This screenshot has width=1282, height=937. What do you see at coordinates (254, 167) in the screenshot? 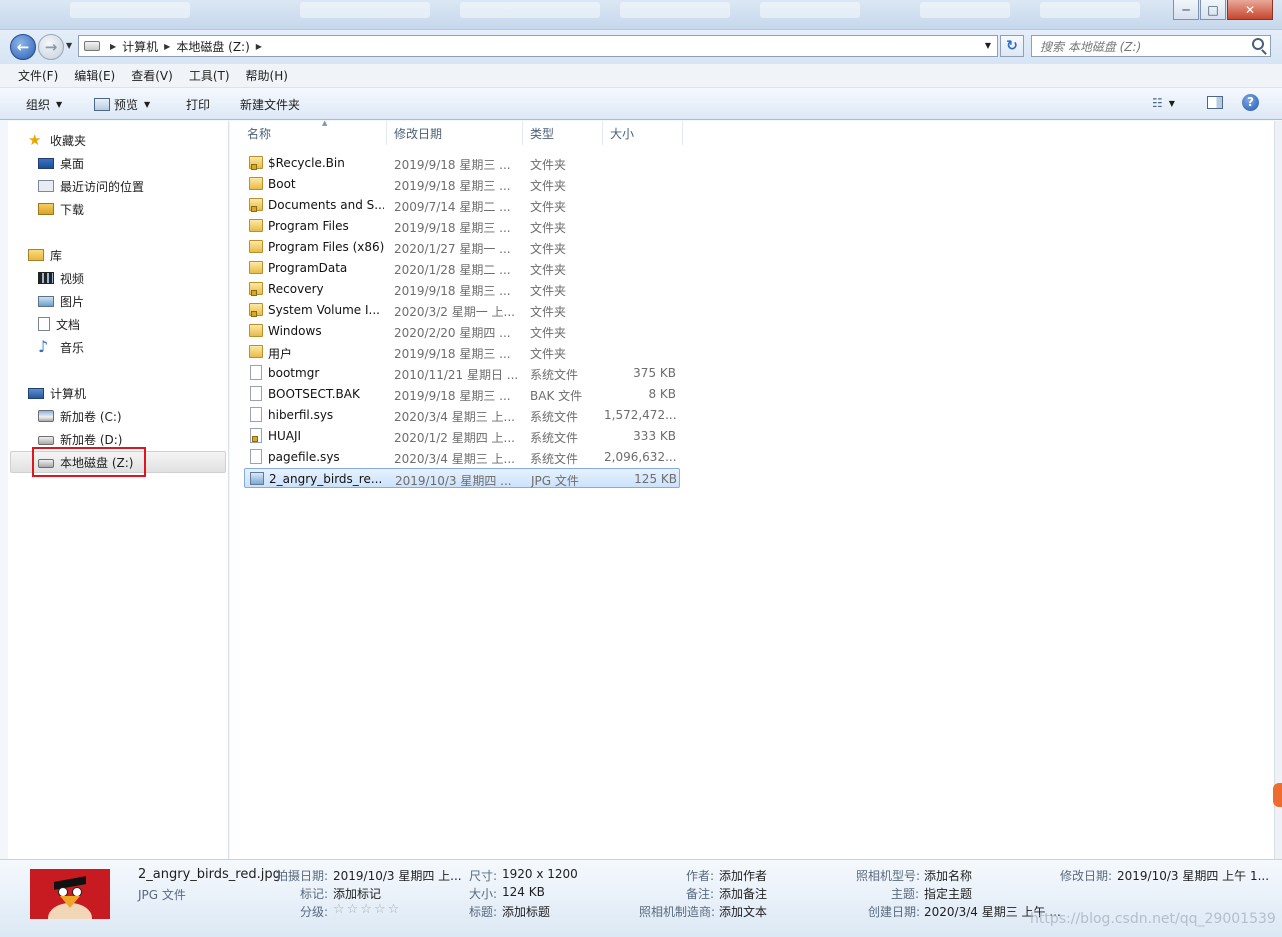
I see `lock-icon` at bounding box center [254, 167].